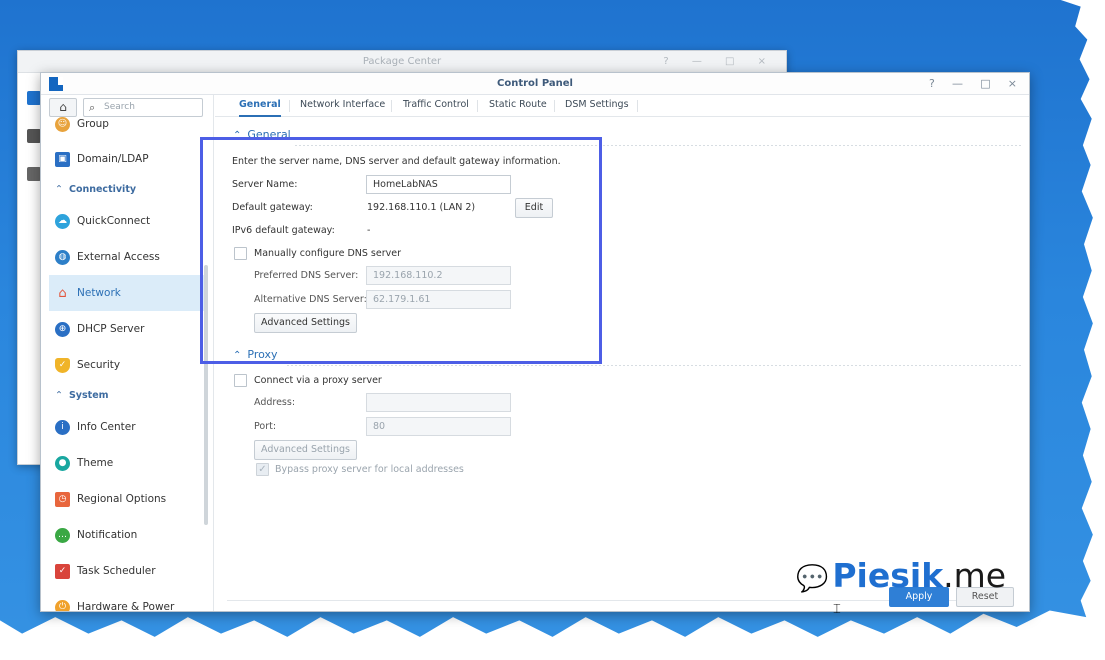 The height and width of the screenshot is (660, 1105). I want to click on sidebar-item-security: ✓ Security, so click(127, 365).